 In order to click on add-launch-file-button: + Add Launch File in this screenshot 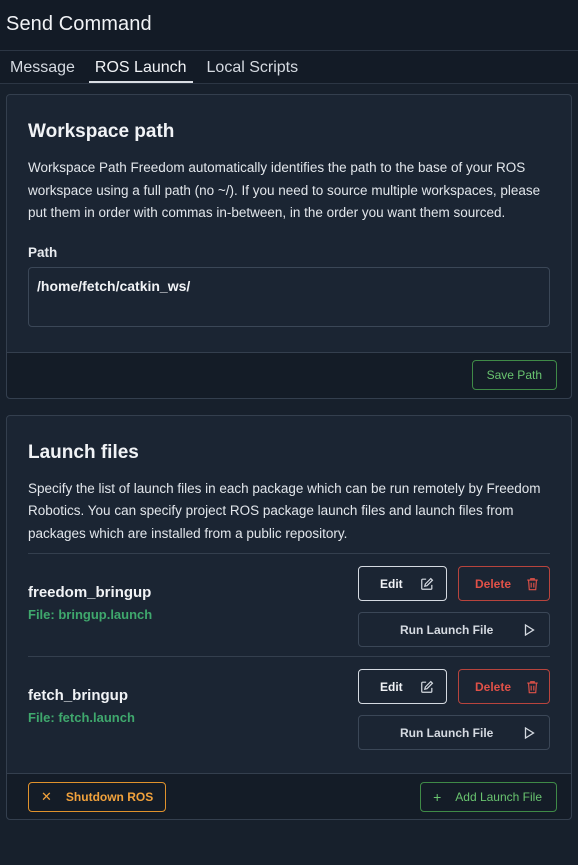, I will do `click(488, 796)`.